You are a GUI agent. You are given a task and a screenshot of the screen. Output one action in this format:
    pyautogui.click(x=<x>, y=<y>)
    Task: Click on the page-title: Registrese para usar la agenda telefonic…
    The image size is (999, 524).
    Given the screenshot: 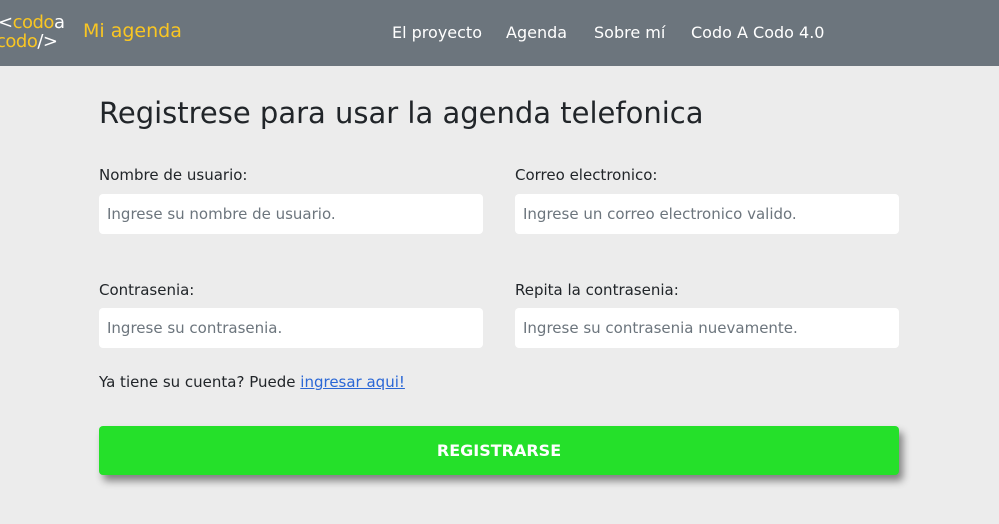 What is the action you would take?
    pyautogui.click(x=401, y=113)
    